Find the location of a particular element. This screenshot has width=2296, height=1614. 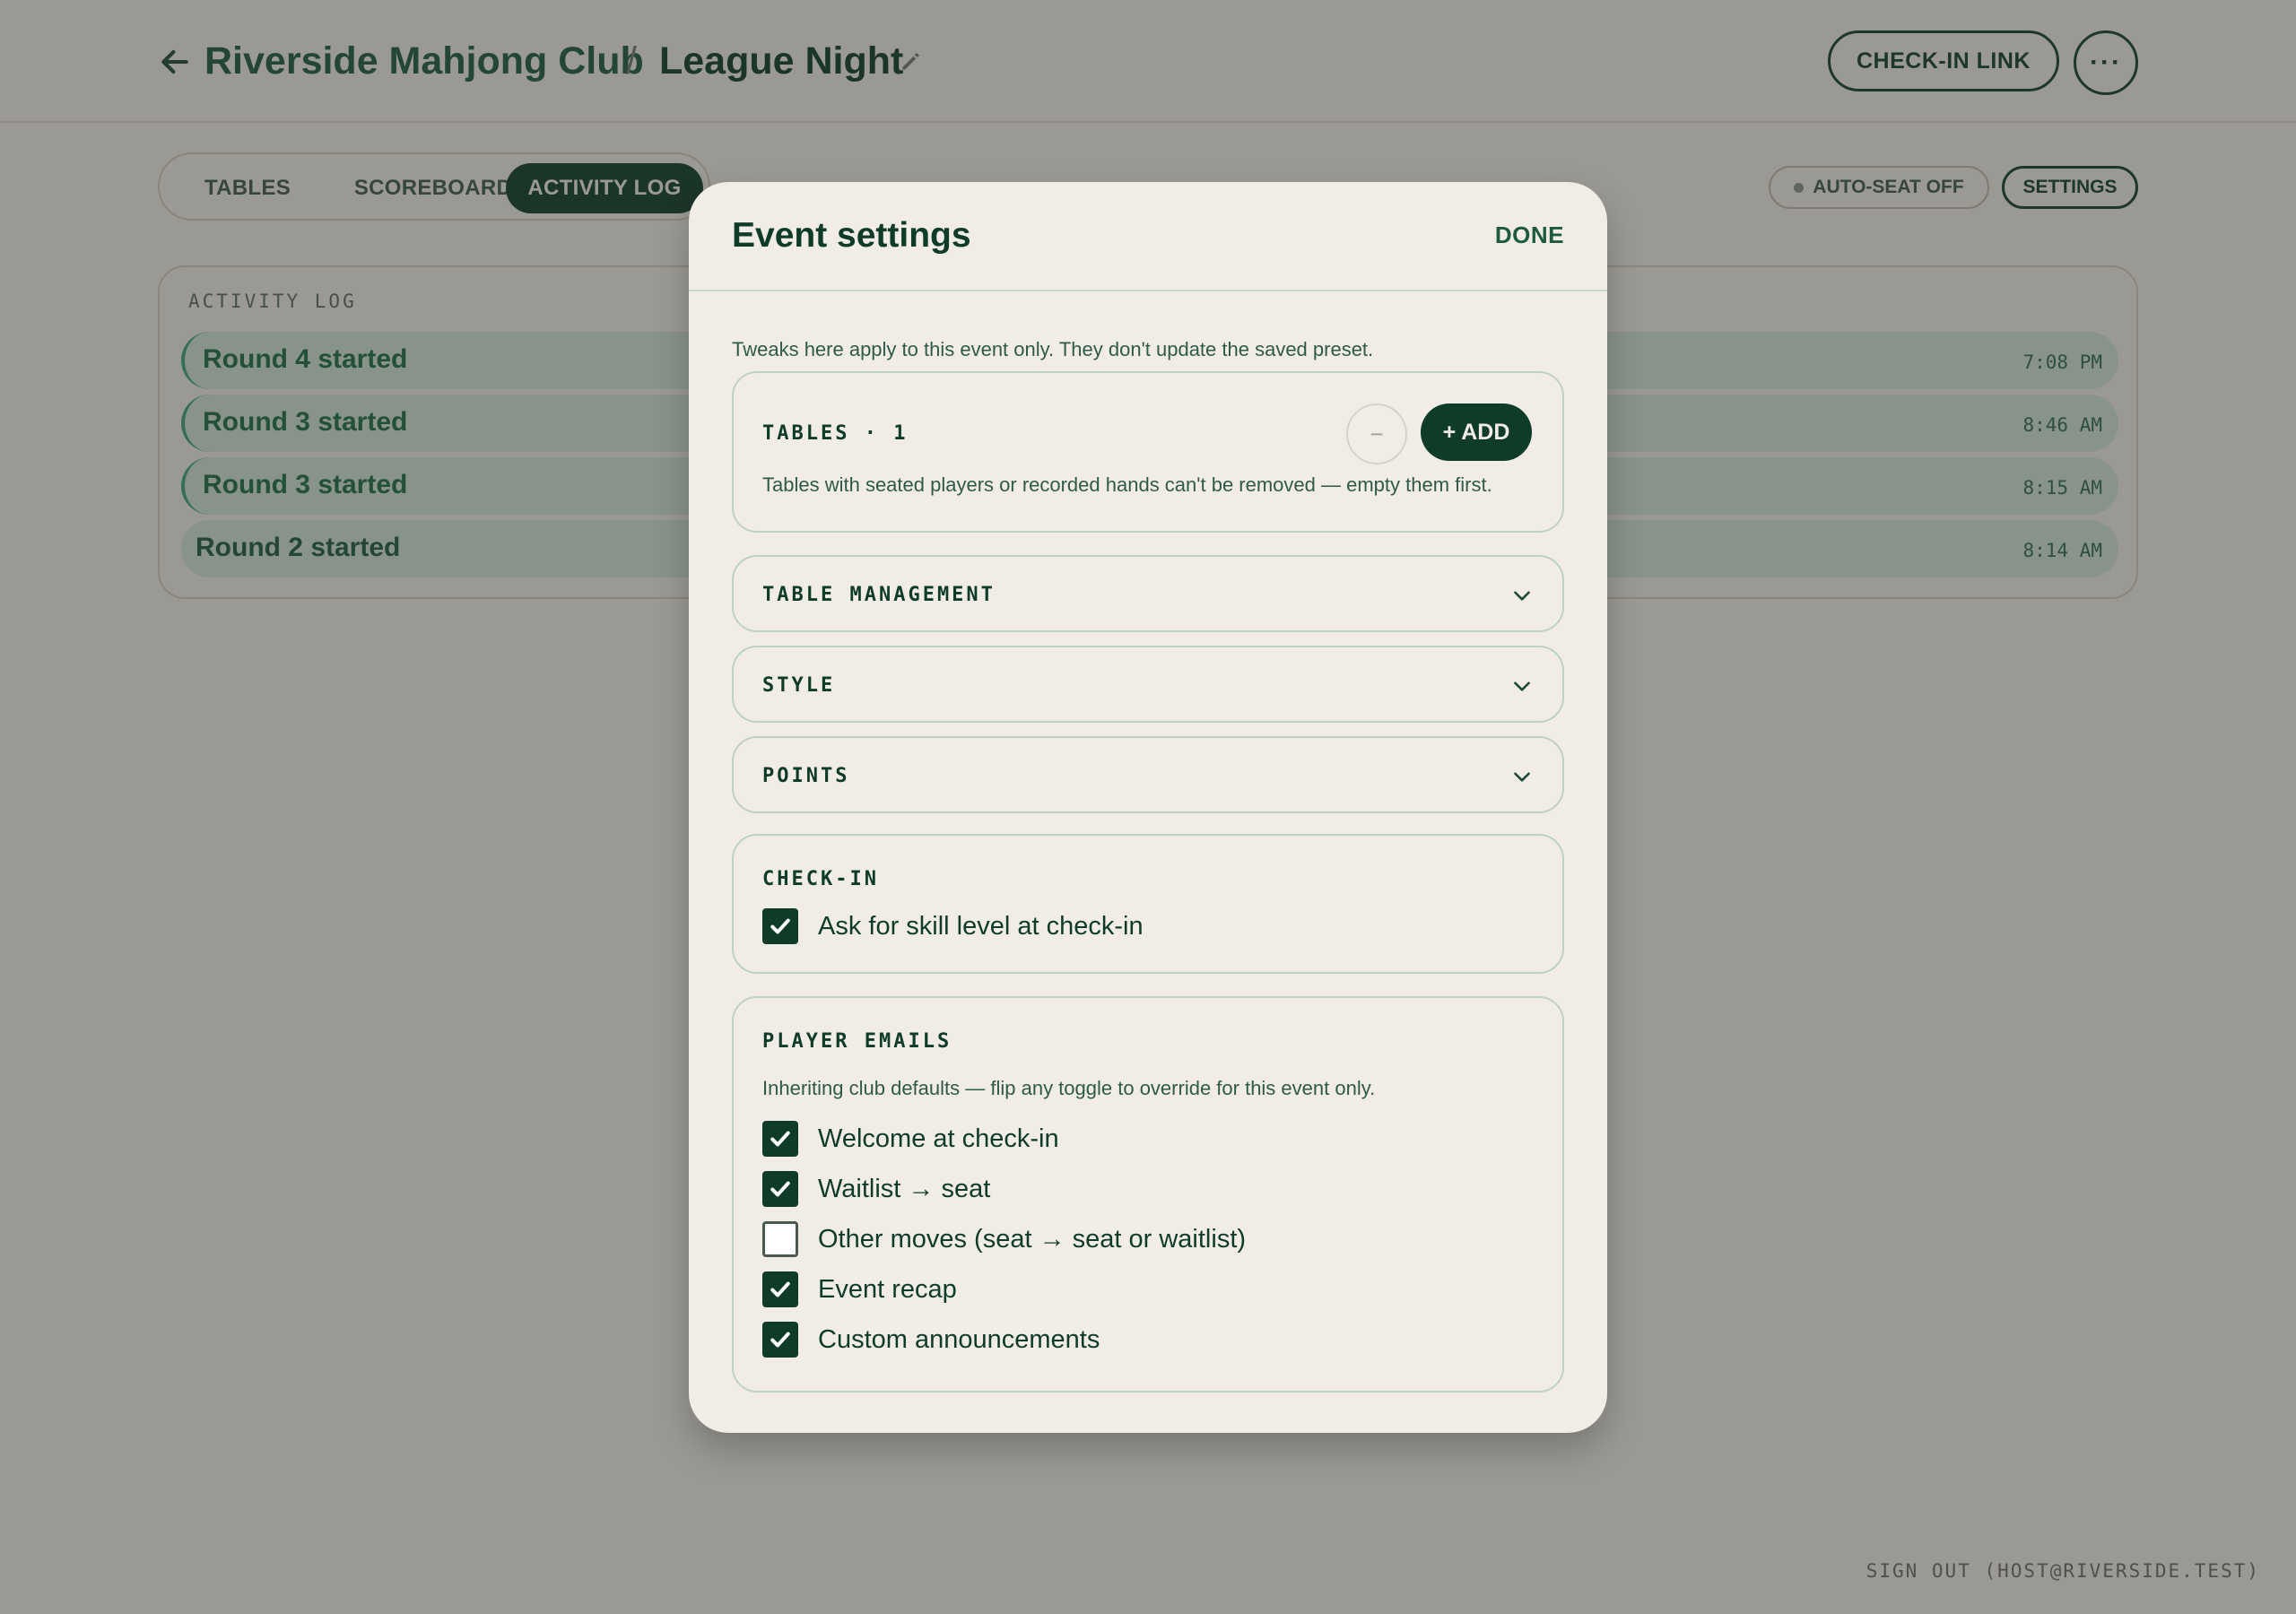

email-option-row: Waitlist → seat is located at coordinates (876, 1189).